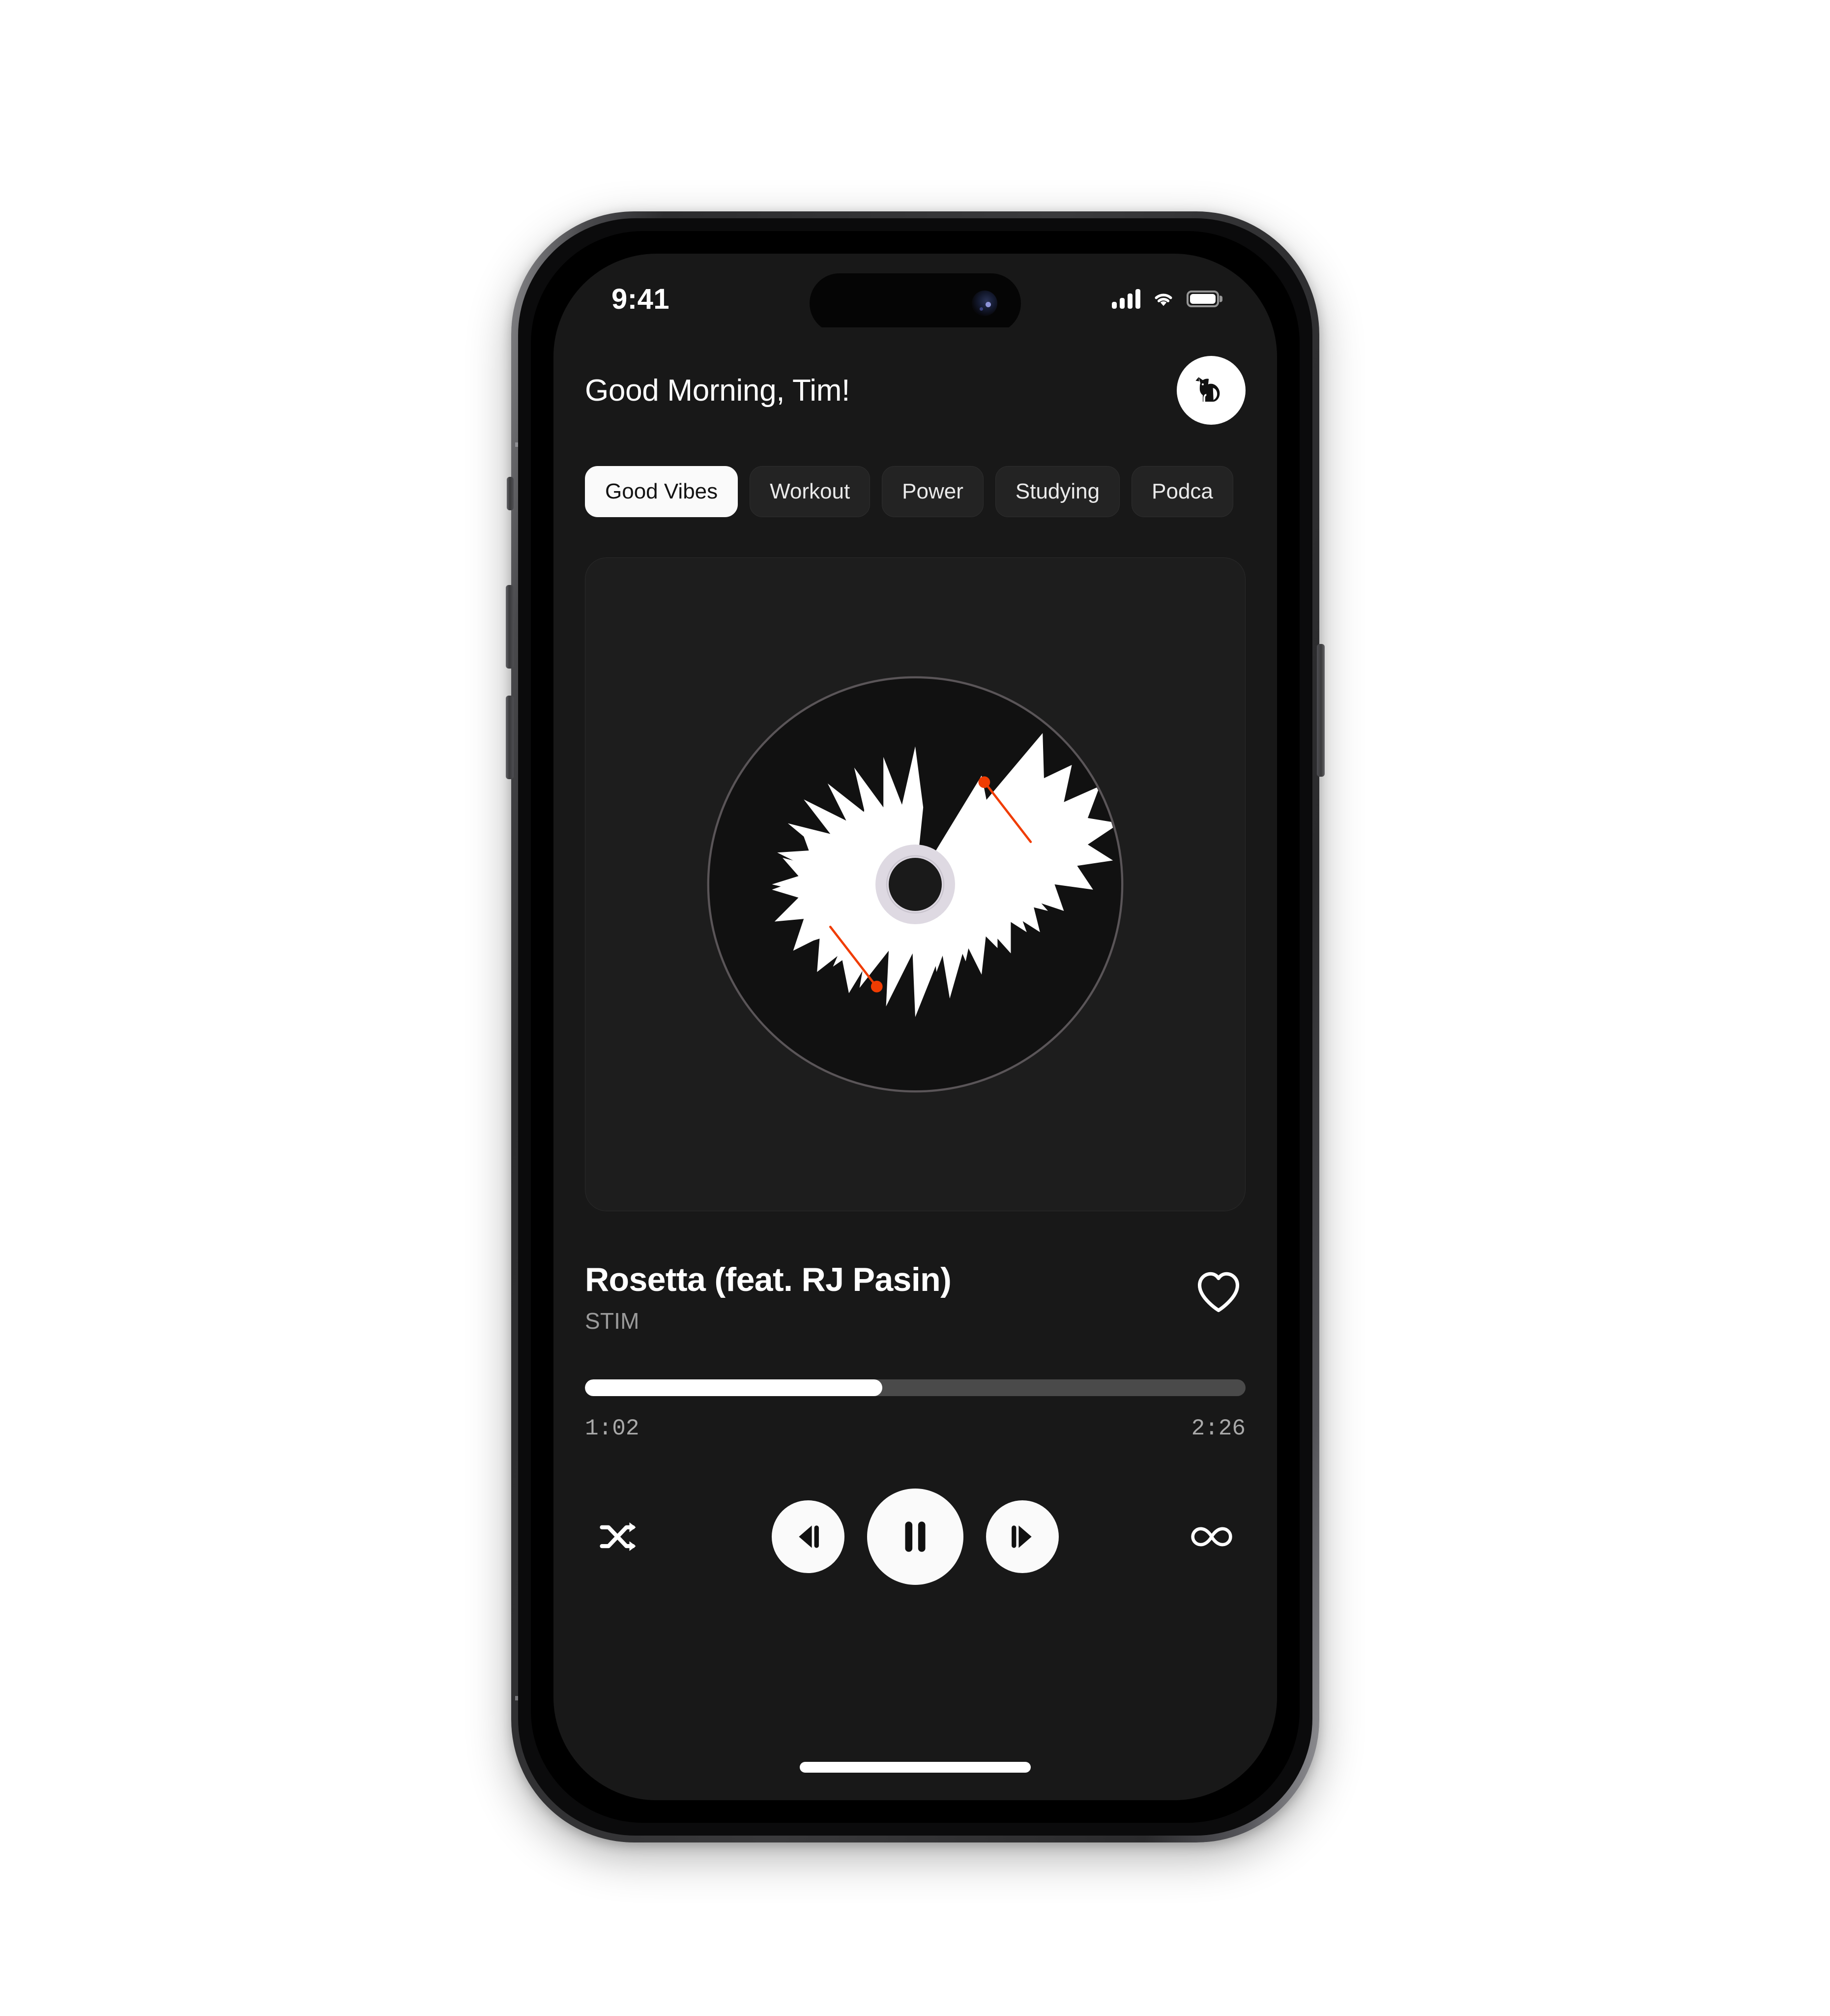  I want to click on progress-slider, so click(916, 1388).